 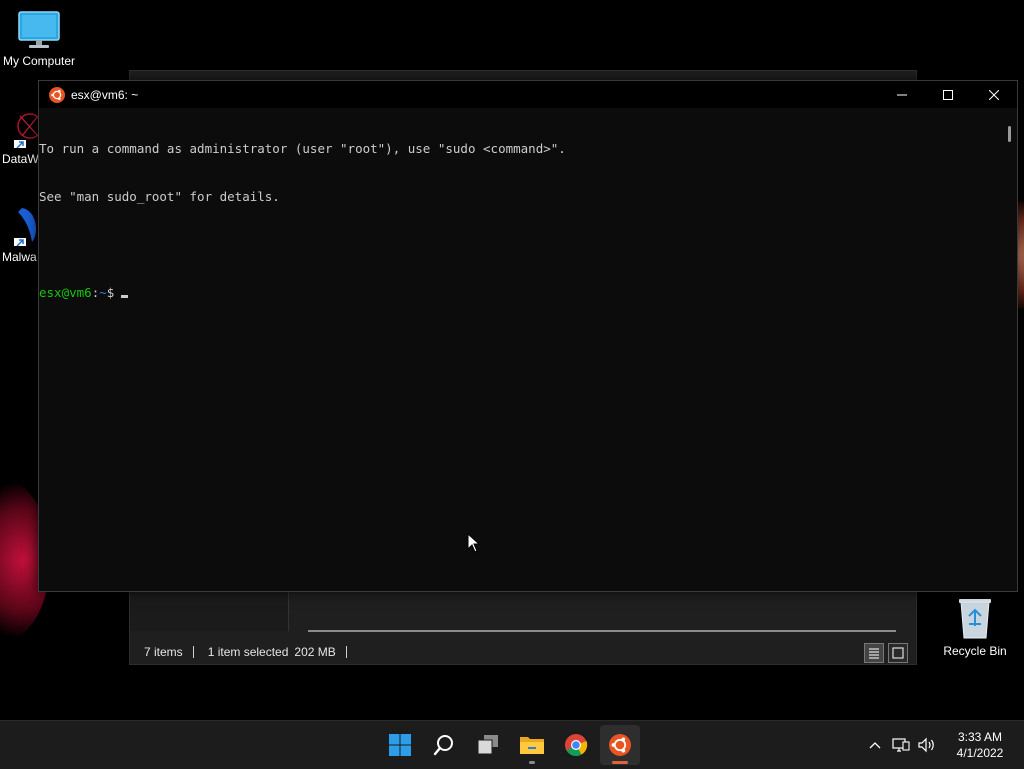 I want to click on horizontal-scrollbar, so click(x=602, y=631).